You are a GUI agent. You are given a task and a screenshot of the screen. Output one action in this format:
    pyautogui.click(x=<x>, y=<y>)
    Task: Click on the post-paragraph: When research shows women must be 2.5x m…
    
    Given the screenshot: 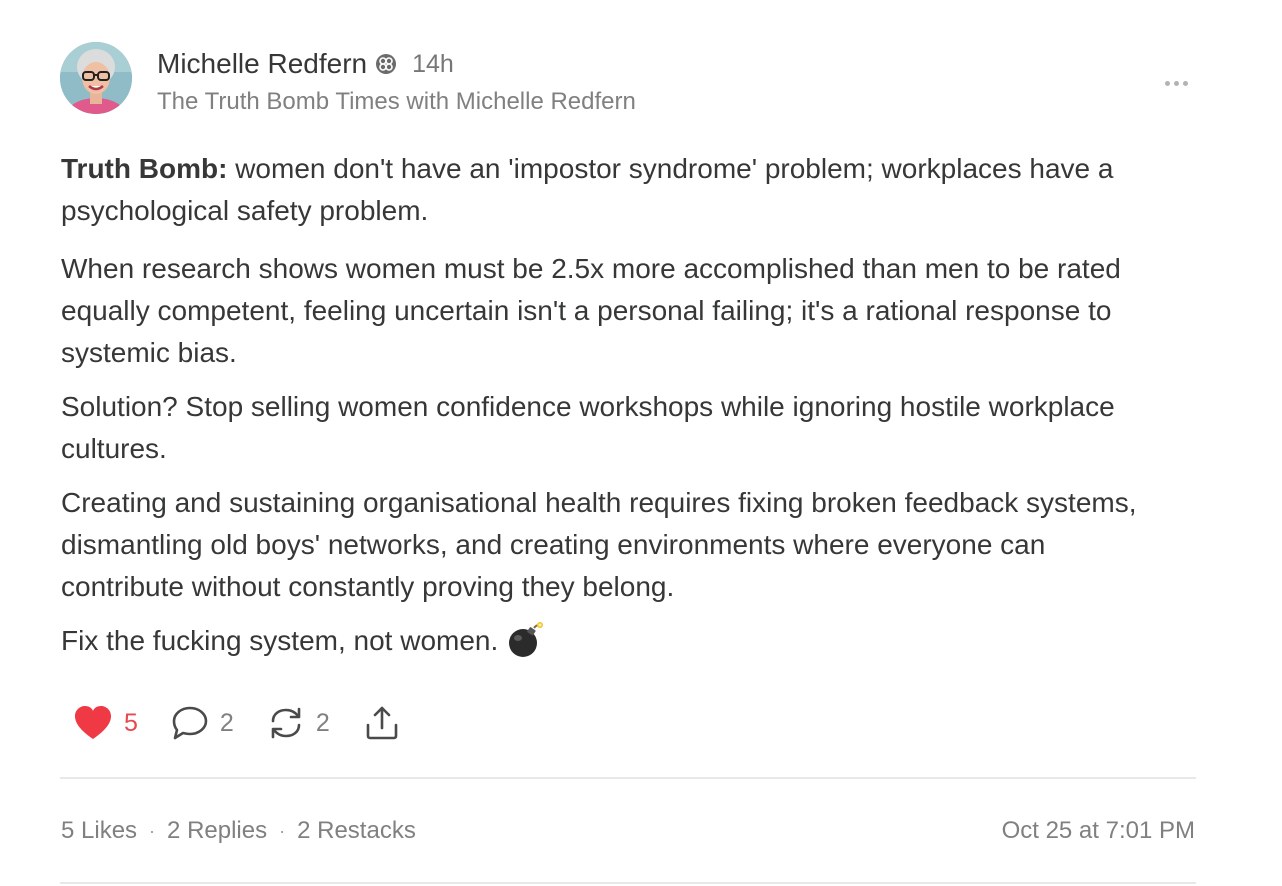 What is the action you would take?
    pyautogui.click(x=591, y=310)
    